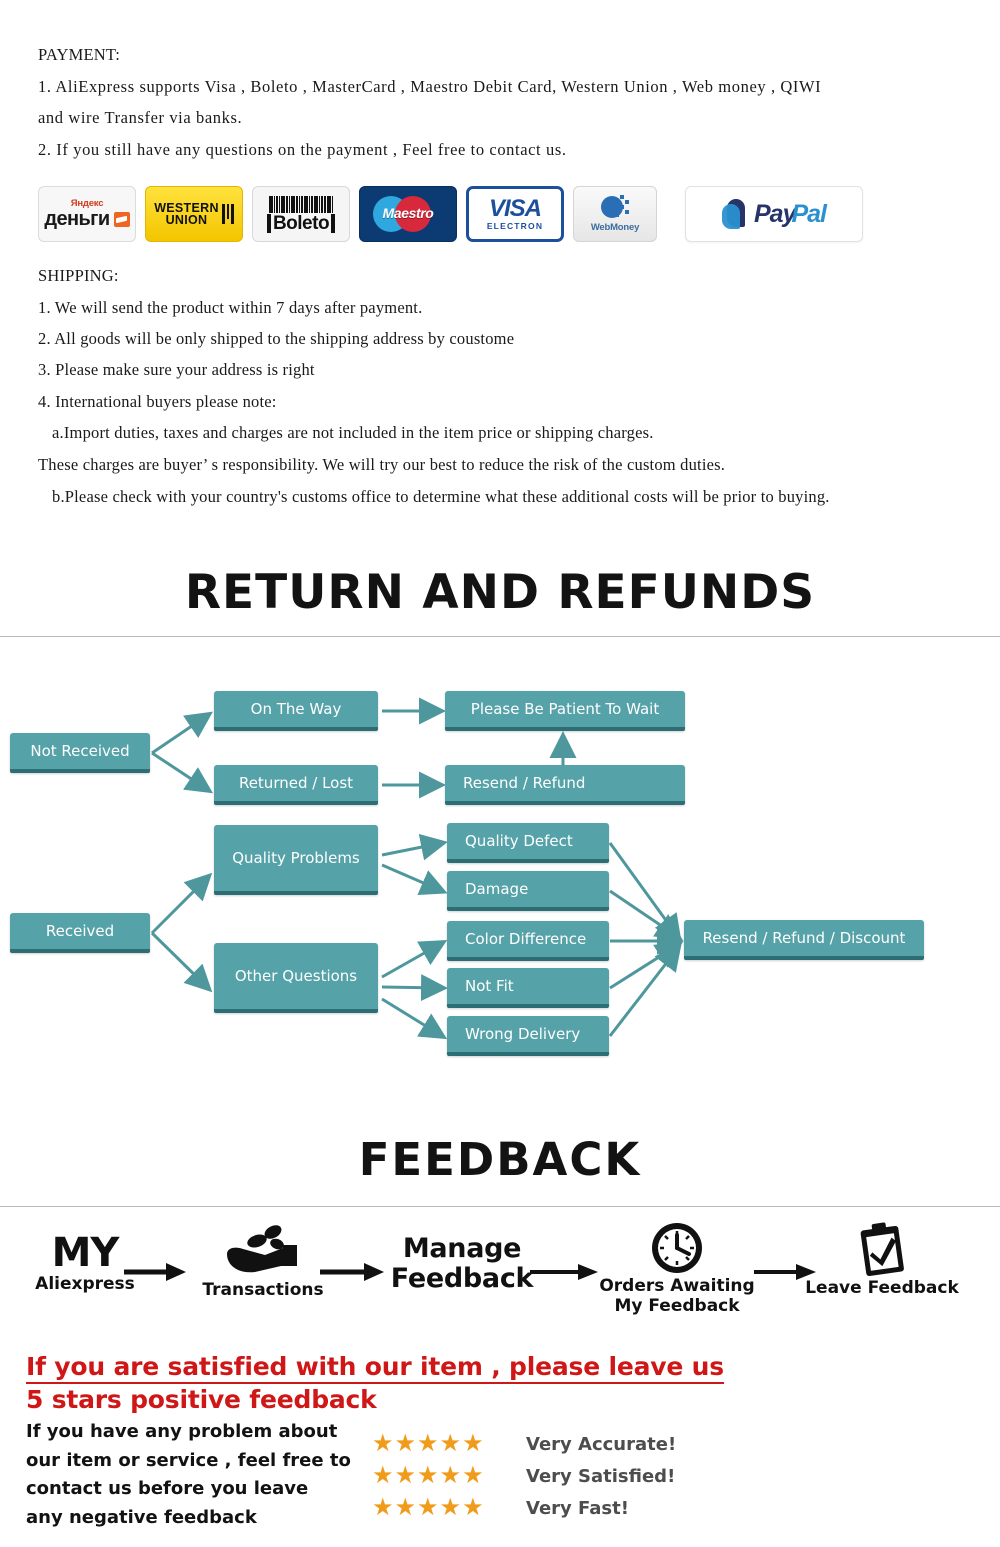 Image resolution: width=1000 pixels, height=1547 pixels. I want to click on node-wrong-delivery: Wrong Delivery, so click(528, 1036).